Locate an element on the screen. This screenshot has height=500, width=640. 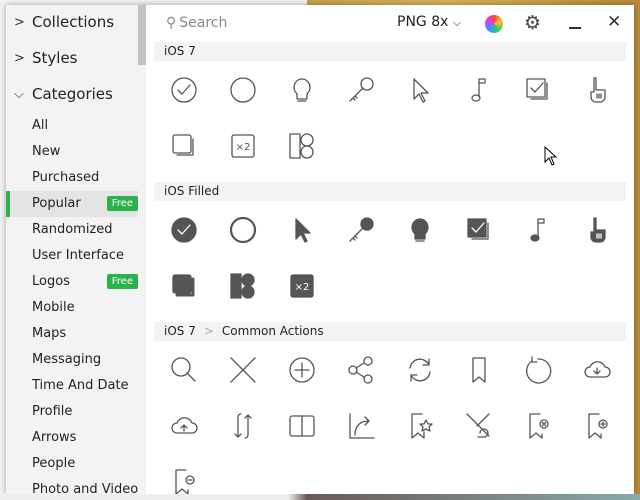
section-header: iOS 7 is located at coordinates (390, 51).